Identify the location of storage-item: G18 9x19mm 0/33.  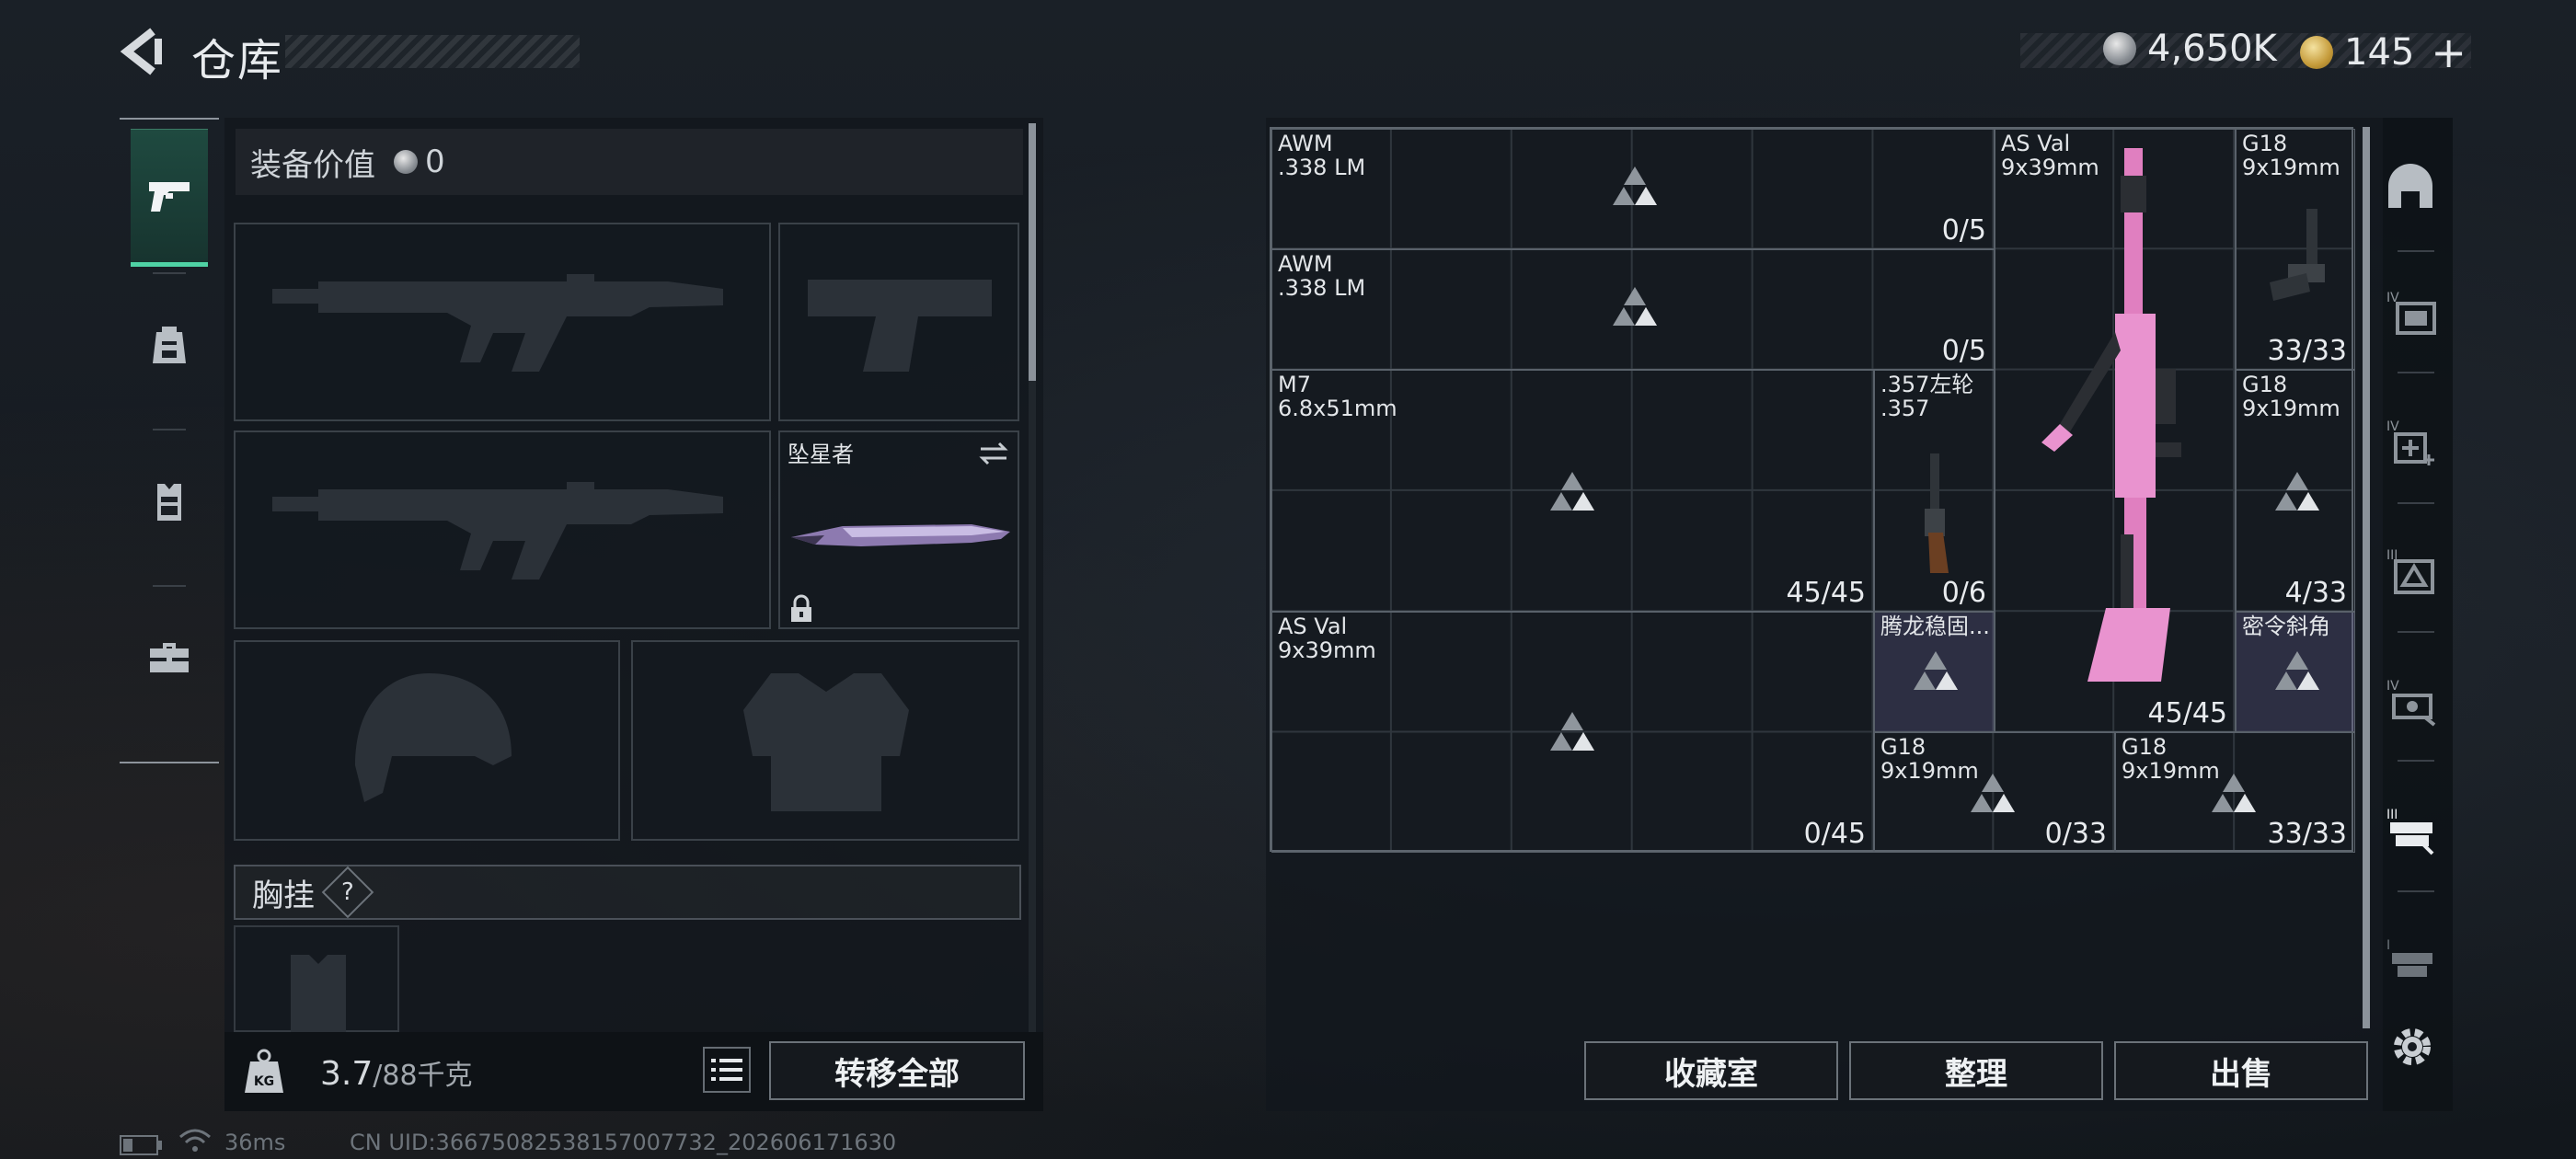
(1994, 792).